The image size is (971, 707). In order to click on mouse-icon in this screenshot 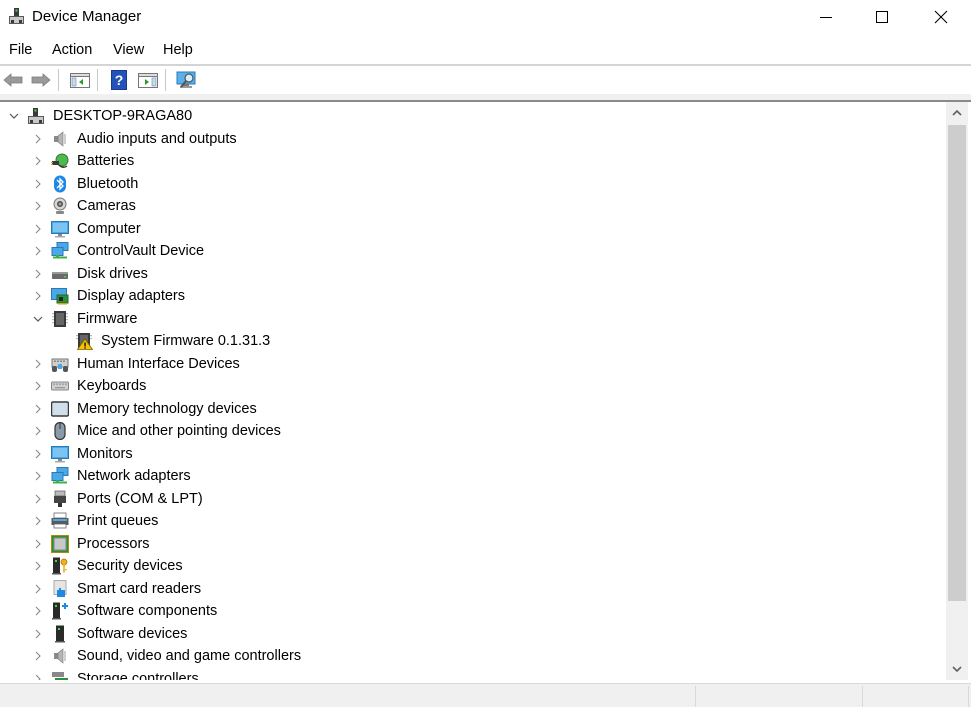, I will do `click(60, 431)`.